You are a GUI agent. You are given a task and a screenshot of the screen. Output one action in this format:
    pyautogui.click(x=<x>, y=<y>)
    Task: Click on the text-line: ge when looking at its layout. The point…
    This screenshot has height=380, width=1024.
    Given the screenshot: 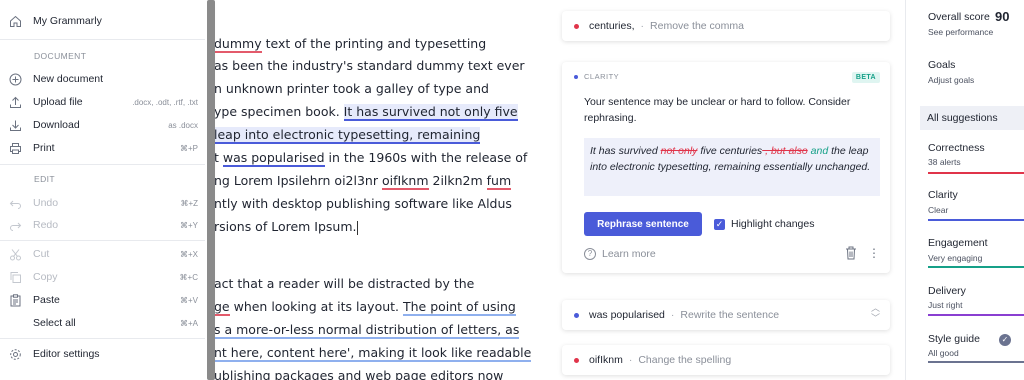 What is the action you would take?
    pyautogui.click(x=365, y=307)
    